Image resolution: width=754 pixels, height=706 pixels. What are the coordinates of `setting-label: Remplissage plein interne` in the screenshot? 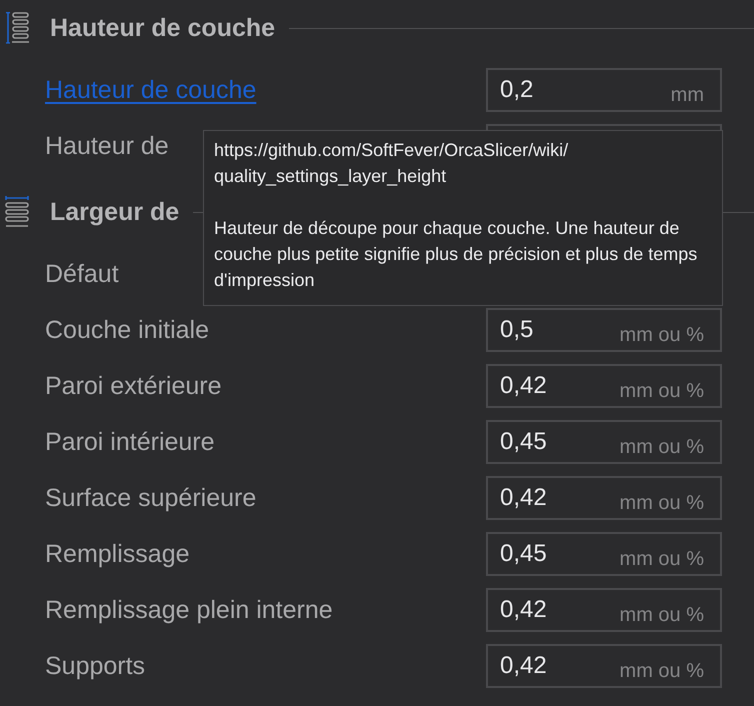 It's located at (189, 610).